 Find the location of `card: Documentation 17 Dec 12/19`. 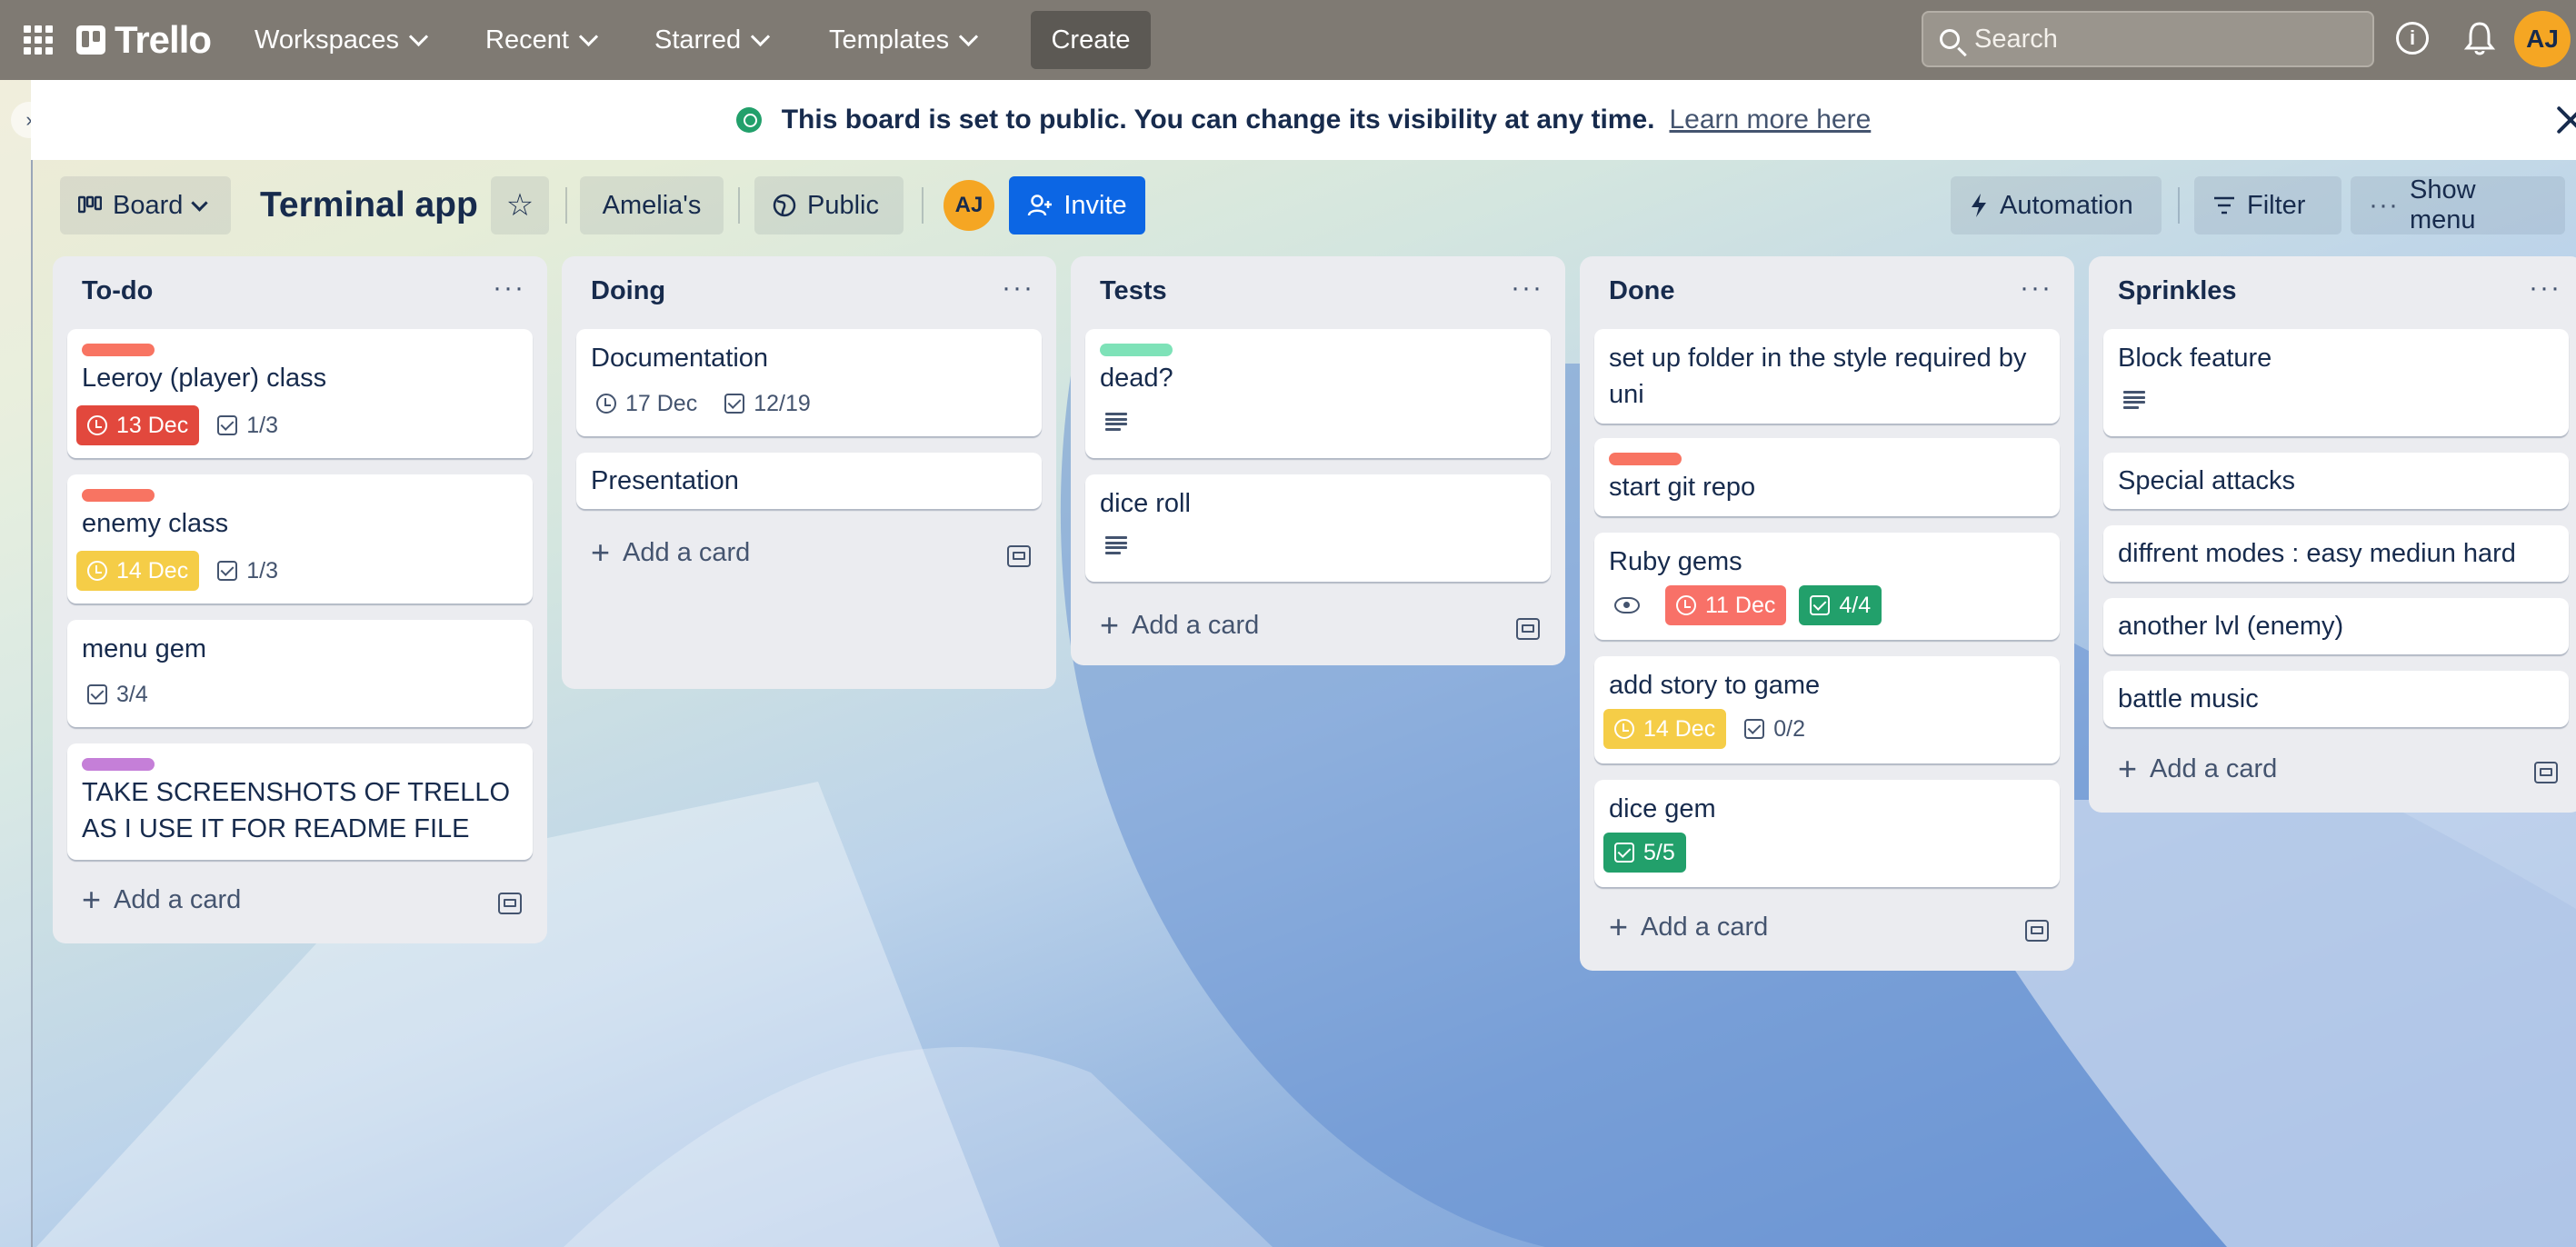

card: Documentation 17 Dec 12/19 is located at coordinates (809, 383).